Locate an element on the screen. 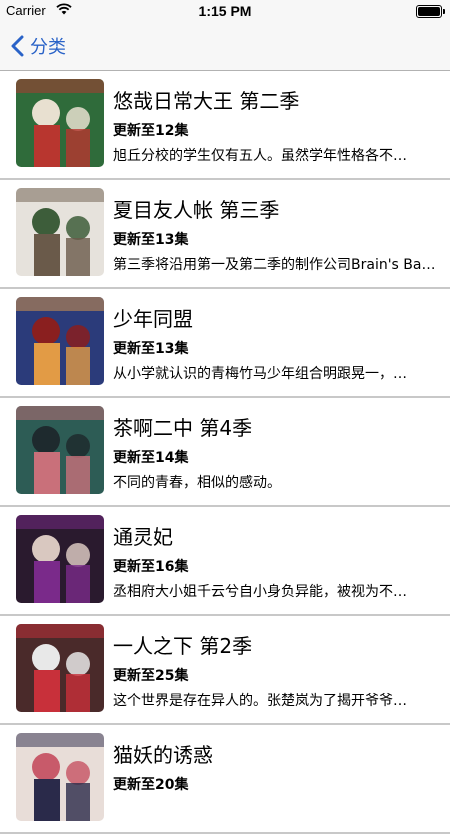 The width and height of the screenshot is (450, 834). episode-count: 更新至25集 is located at coordinates (151, 676).